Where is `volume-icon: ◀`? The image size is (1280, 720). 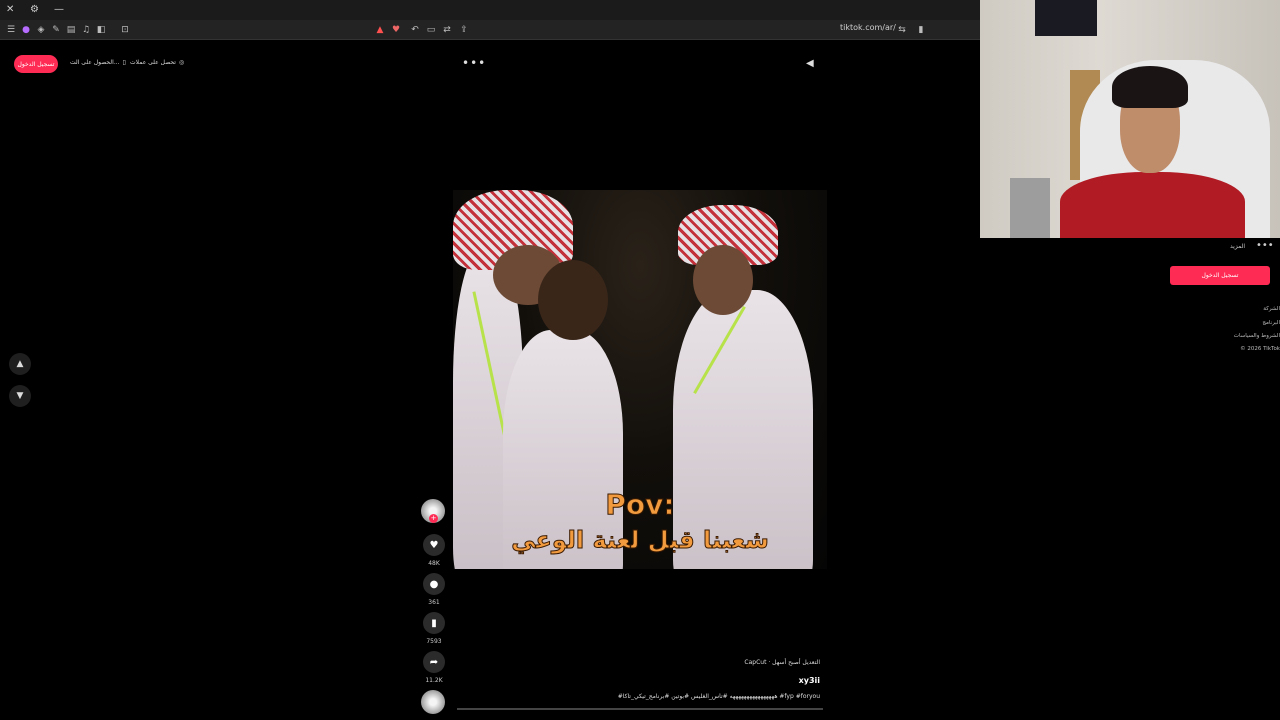 volume-icon: ◀ is located at coordinates (810, 63).